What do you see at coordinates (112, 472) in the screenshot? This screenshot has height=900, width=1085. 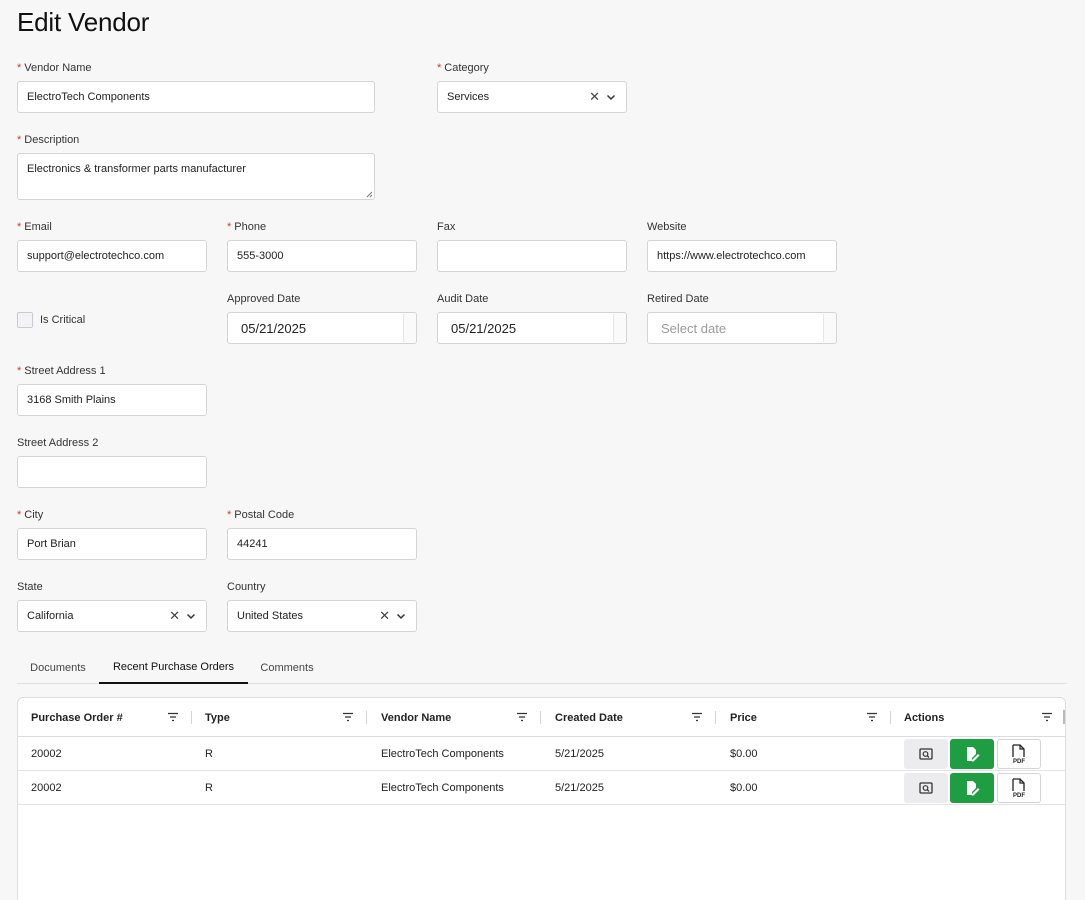 I see `street-address-2-field` at bounding box center [112, 472].